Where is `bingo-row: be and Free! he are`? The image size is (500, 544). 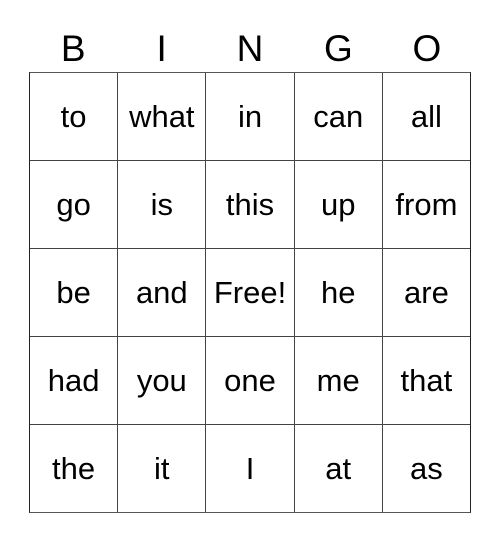
bingo-row: be and Free! he are is located at coordinates (250, 292).